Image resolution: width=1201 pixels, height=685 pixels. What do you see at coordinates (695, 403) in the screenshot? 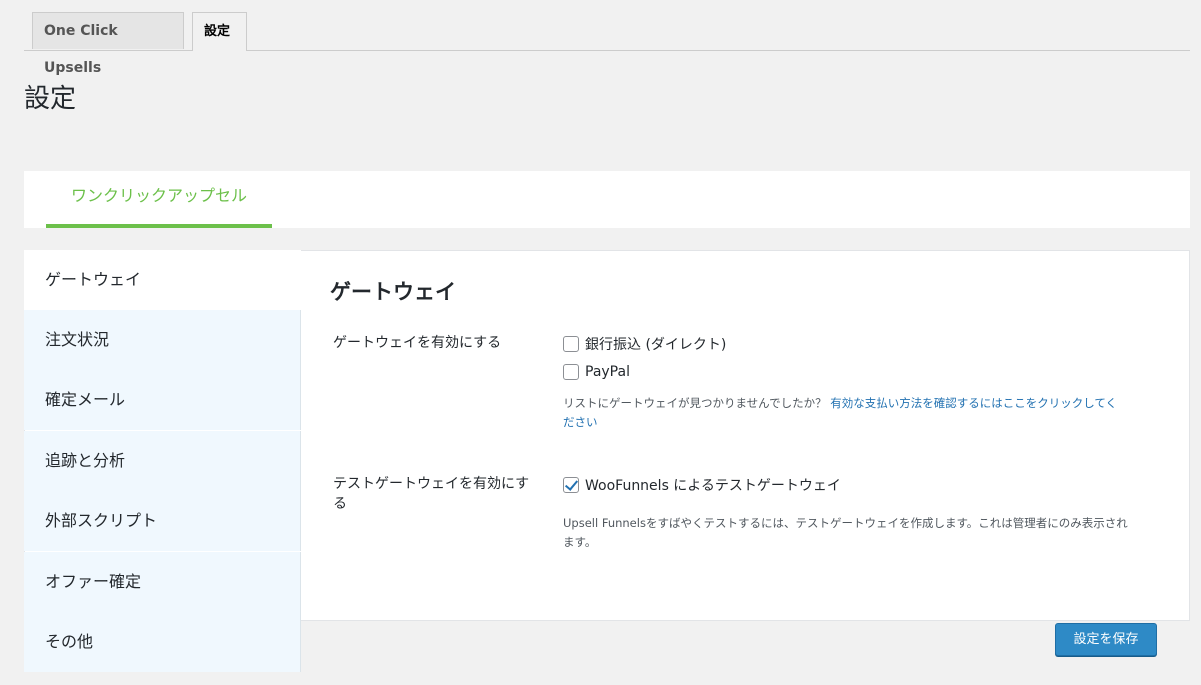
I see `gateway-note-text: リストにゲートウェイが見つかりませんでしたか？` at bounding box center [695, 403].